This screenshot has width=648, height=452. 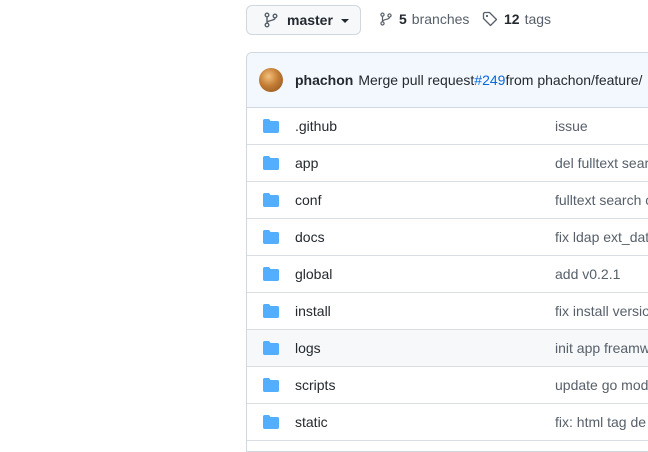 I want to click on branch-select-button: master, so click(x=303, y=20).